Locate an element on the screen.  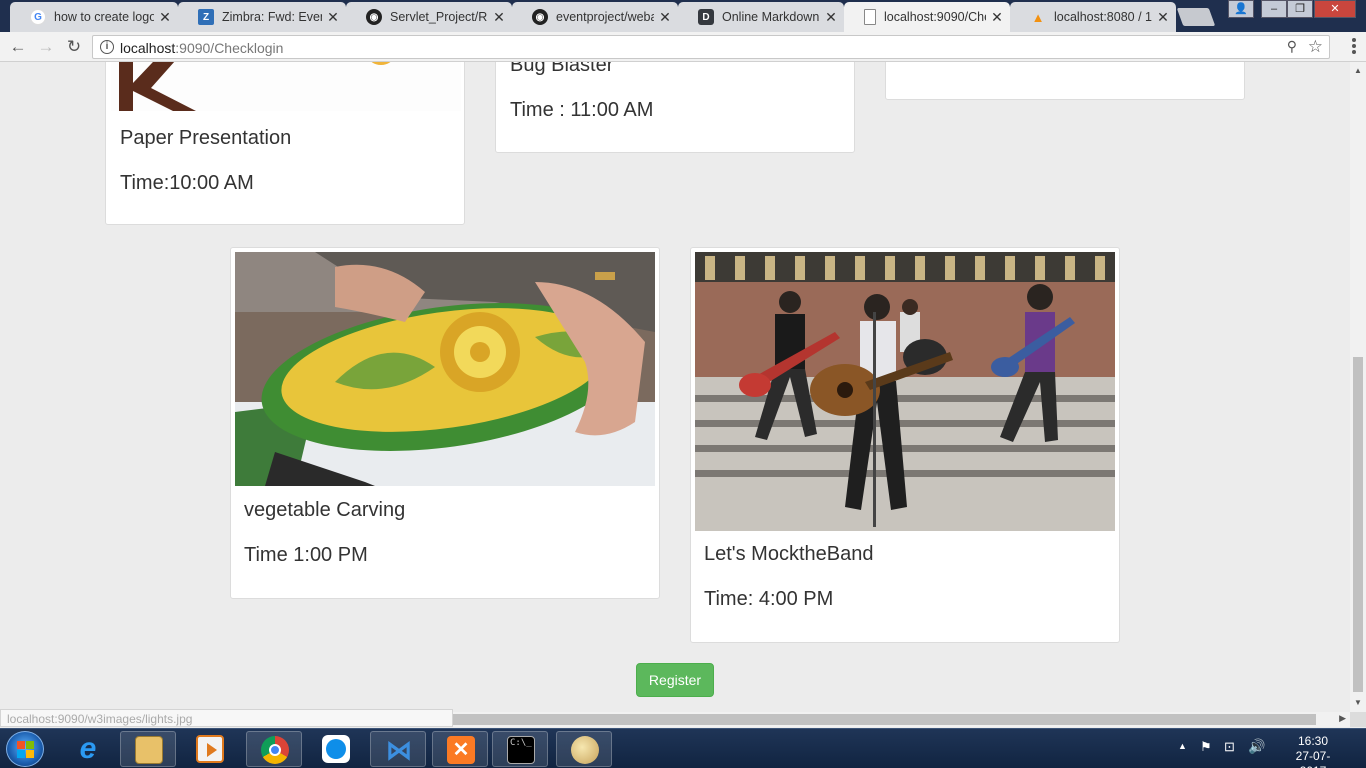
key-icon: ⚲ is located at coordinates (1292, 46).